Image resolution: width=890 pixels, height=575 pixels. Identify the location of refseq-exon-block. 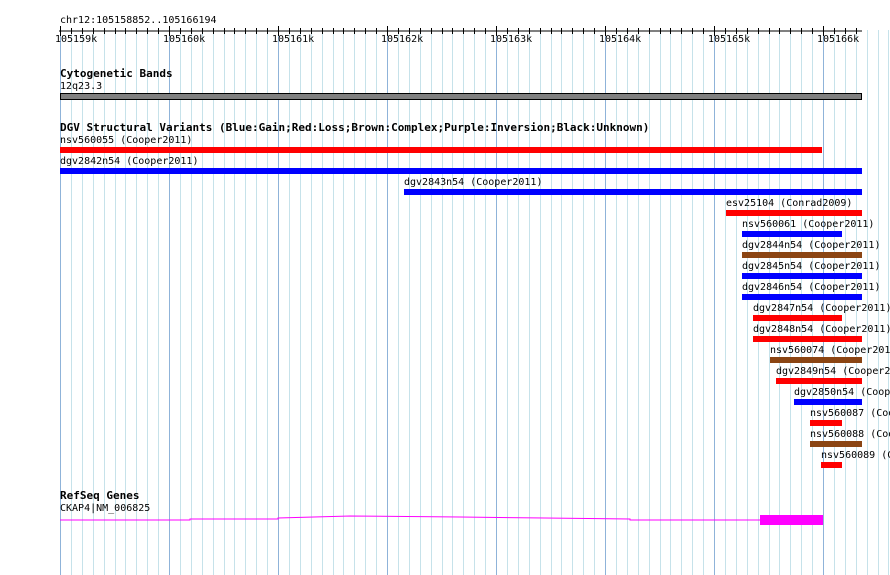
(791, 520).